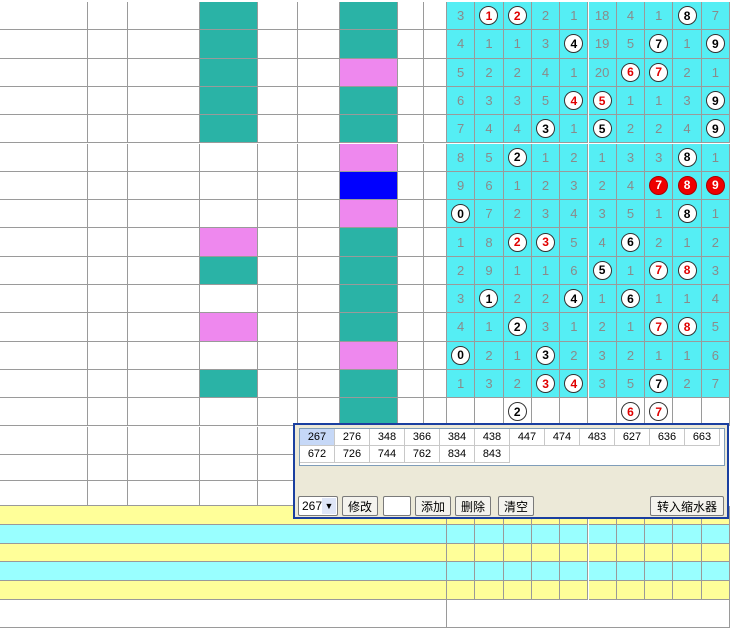 The width and height of the screenshot is (730, 632). Describe the element at coordinates (422, 437) in the screenshot. I see `number-list-item: 366` at that location.